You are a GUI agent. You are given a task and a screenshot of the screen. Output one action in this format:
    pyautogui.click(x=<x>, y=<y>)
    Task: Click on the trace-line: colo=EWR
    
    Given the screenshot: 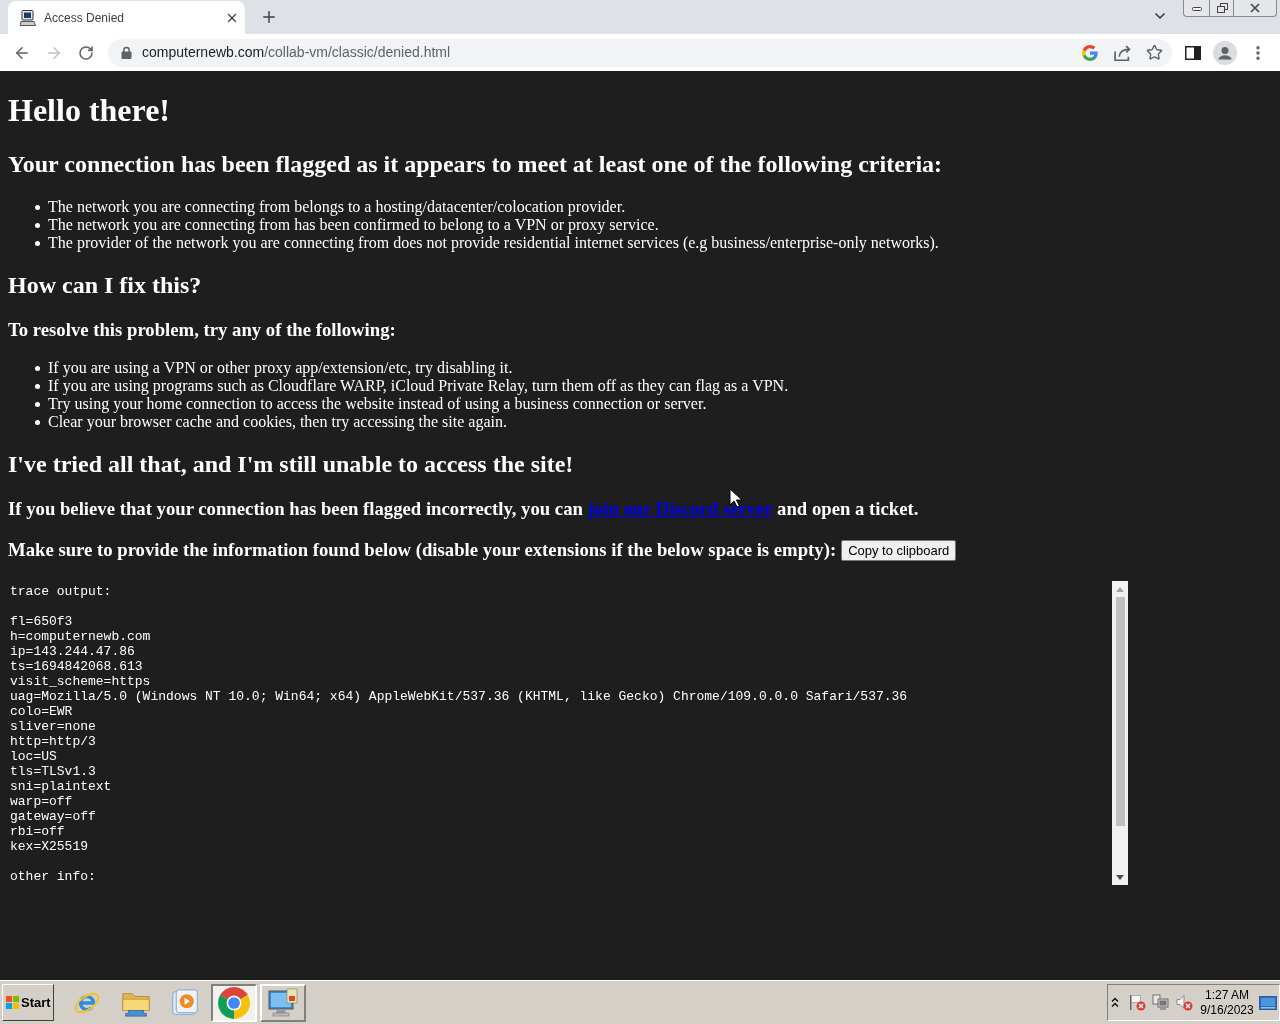 What is the action you would take?
    pyautogui.click(x=41, y=711)
    